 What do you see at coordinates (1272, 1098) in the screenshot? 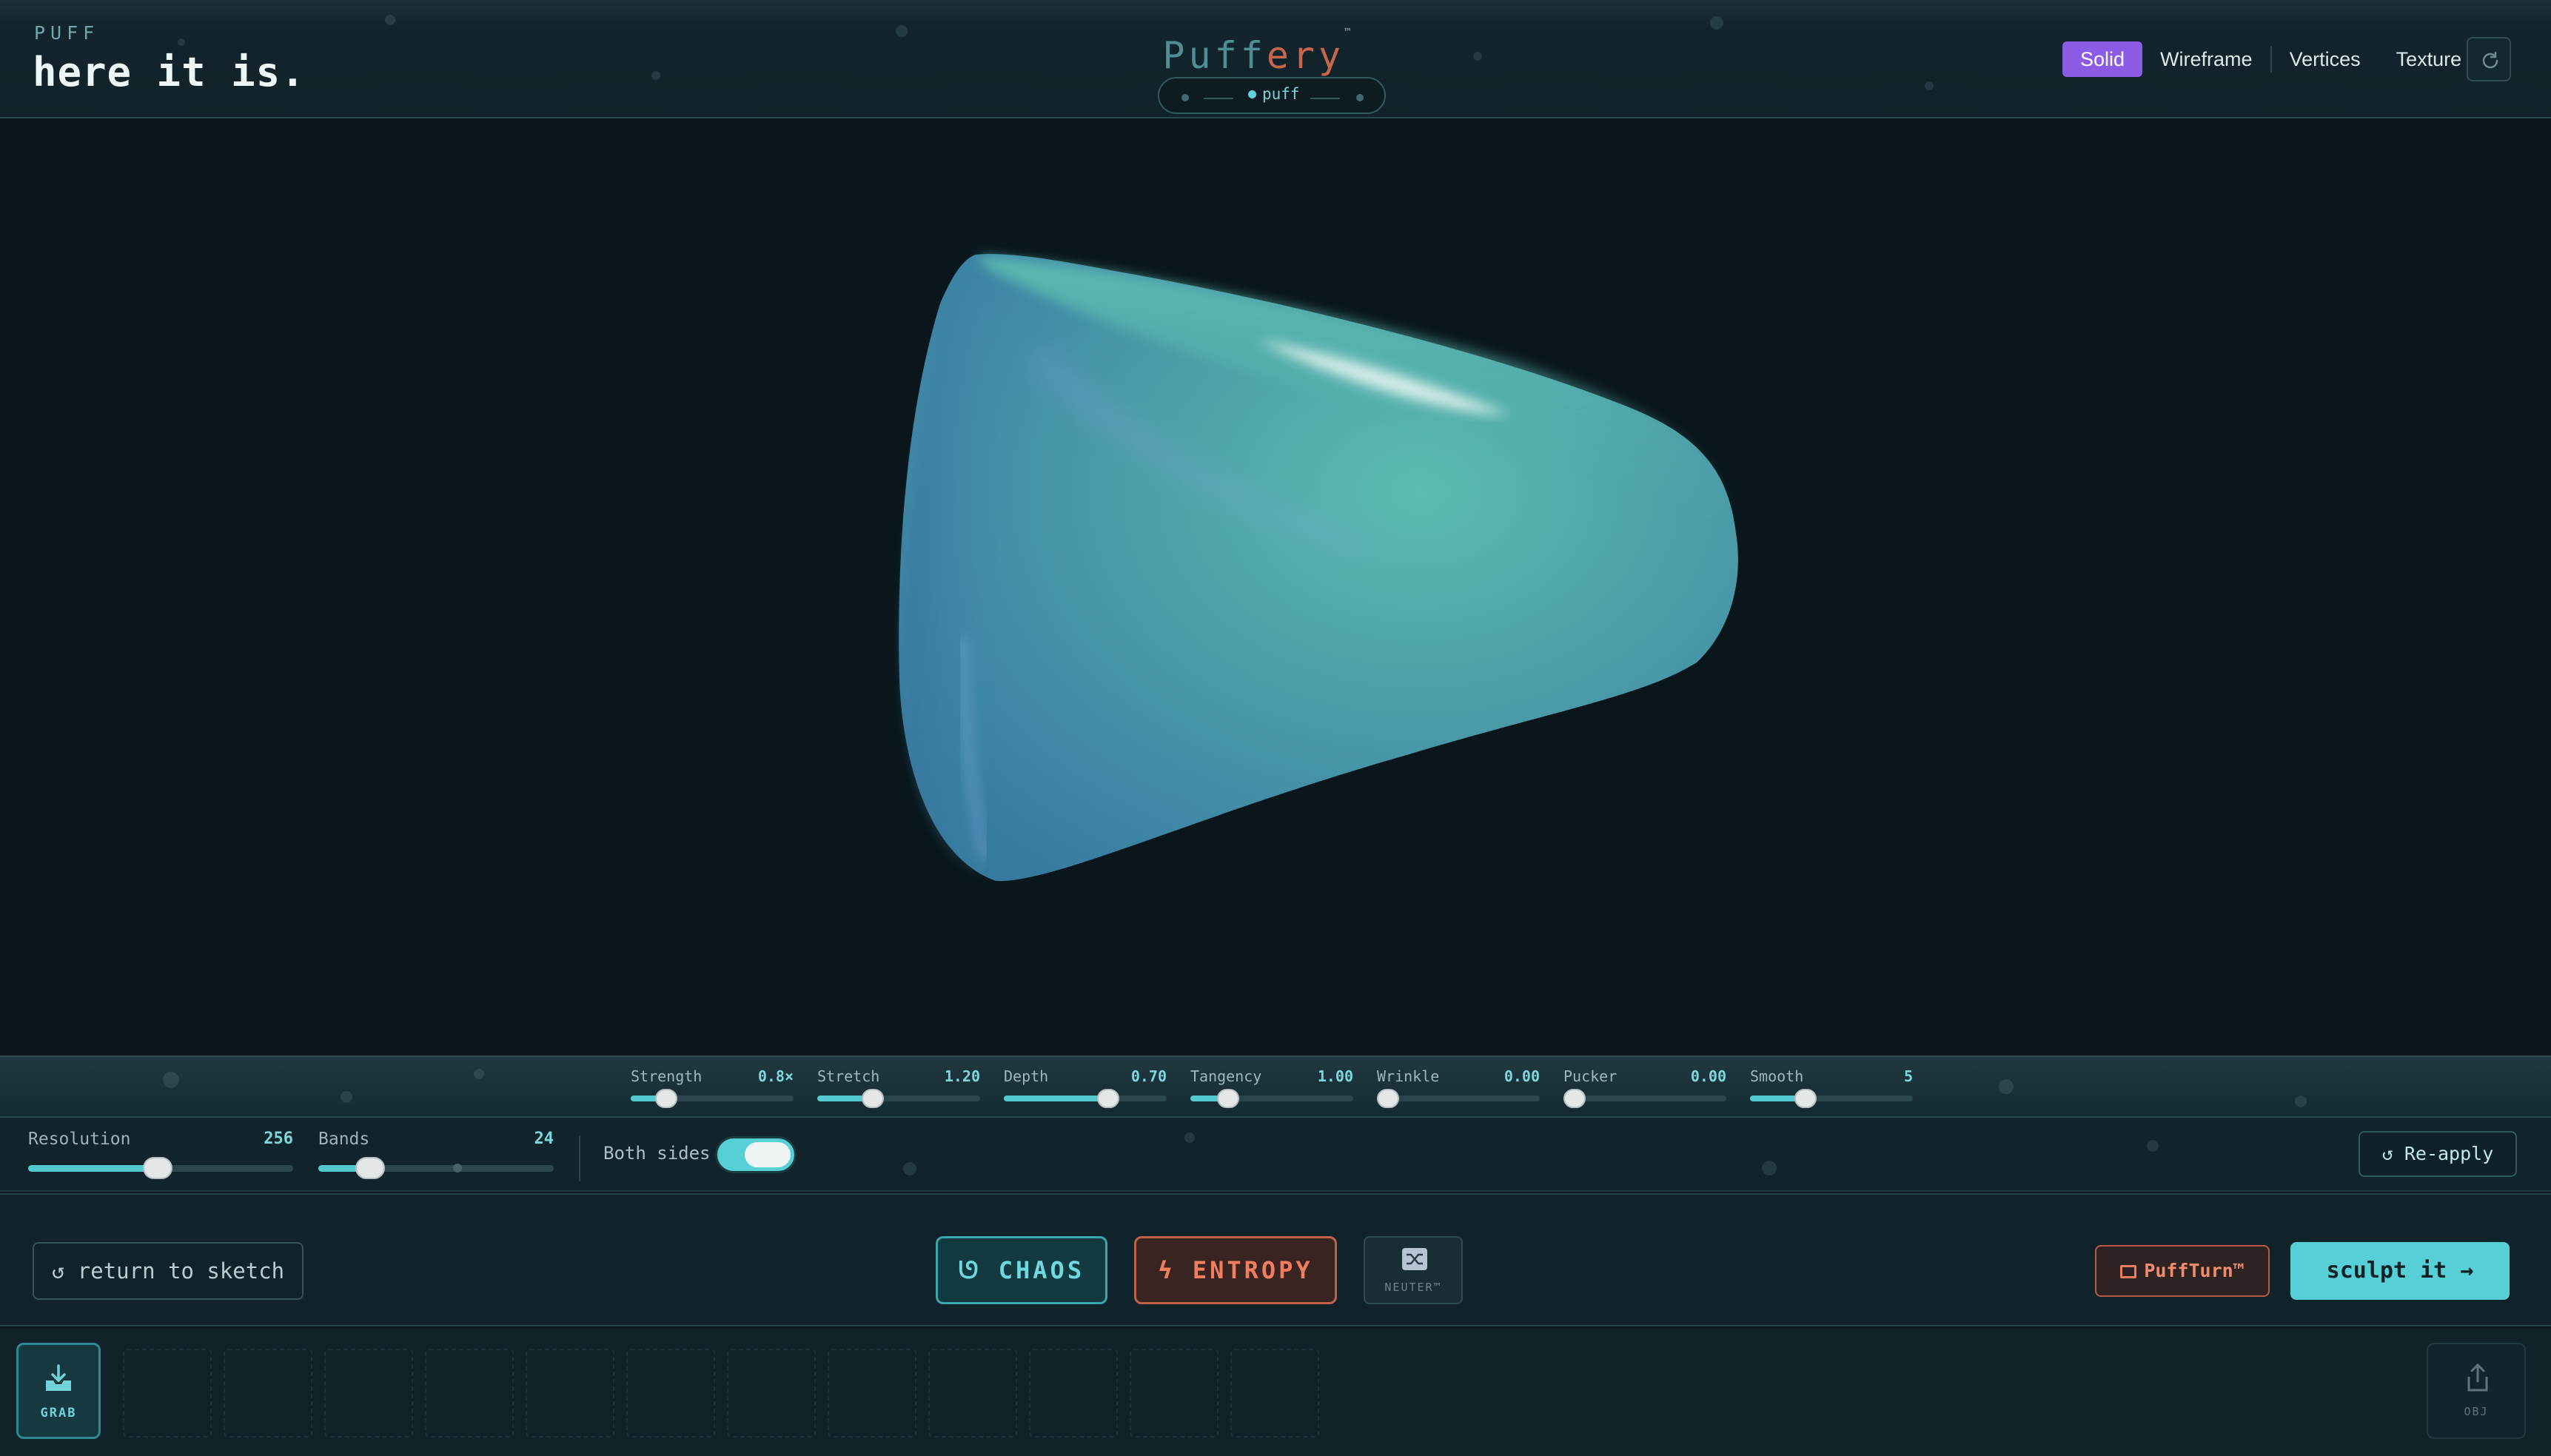
I see `tangency-slider` at bounding box center [1272, 1098].